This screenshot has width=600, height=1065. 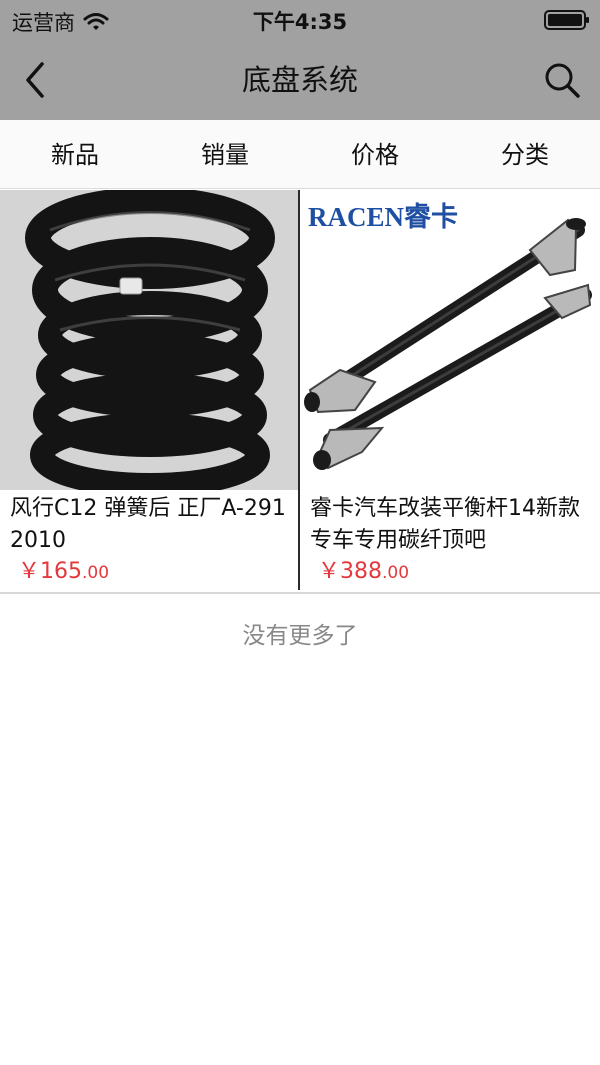 What do you see at coordinates (300, 636) in the screenshot?
I see `no-more-note: 没有更多了` at bounding box center [300, 636].